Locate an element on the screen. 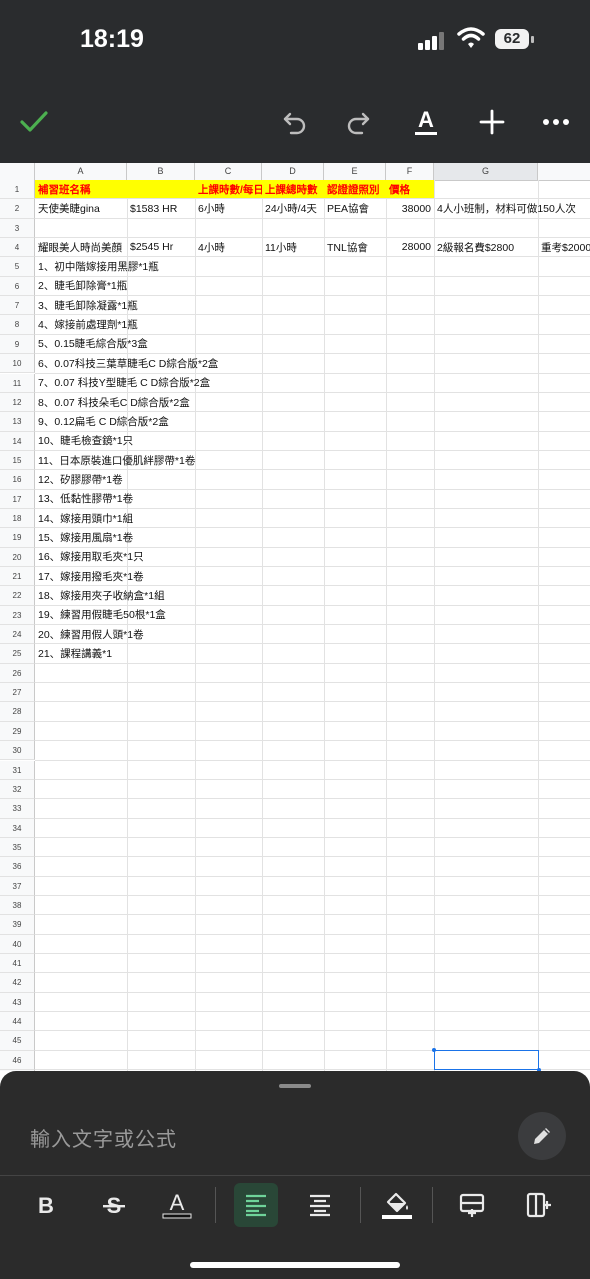 The width and height of the screenshot is (590, 1279). row-header: 35 is located at coordinates (17, 847).